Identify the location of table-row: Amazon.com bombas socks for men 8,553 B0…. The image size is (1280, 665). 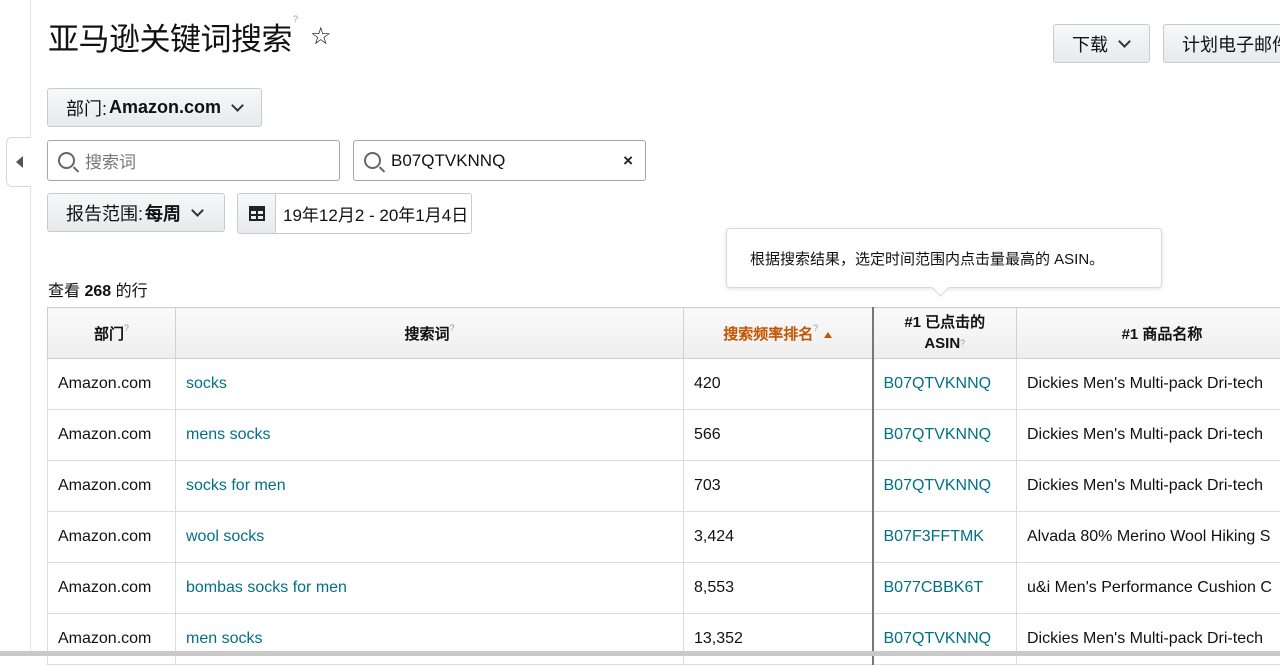
(664, 588).